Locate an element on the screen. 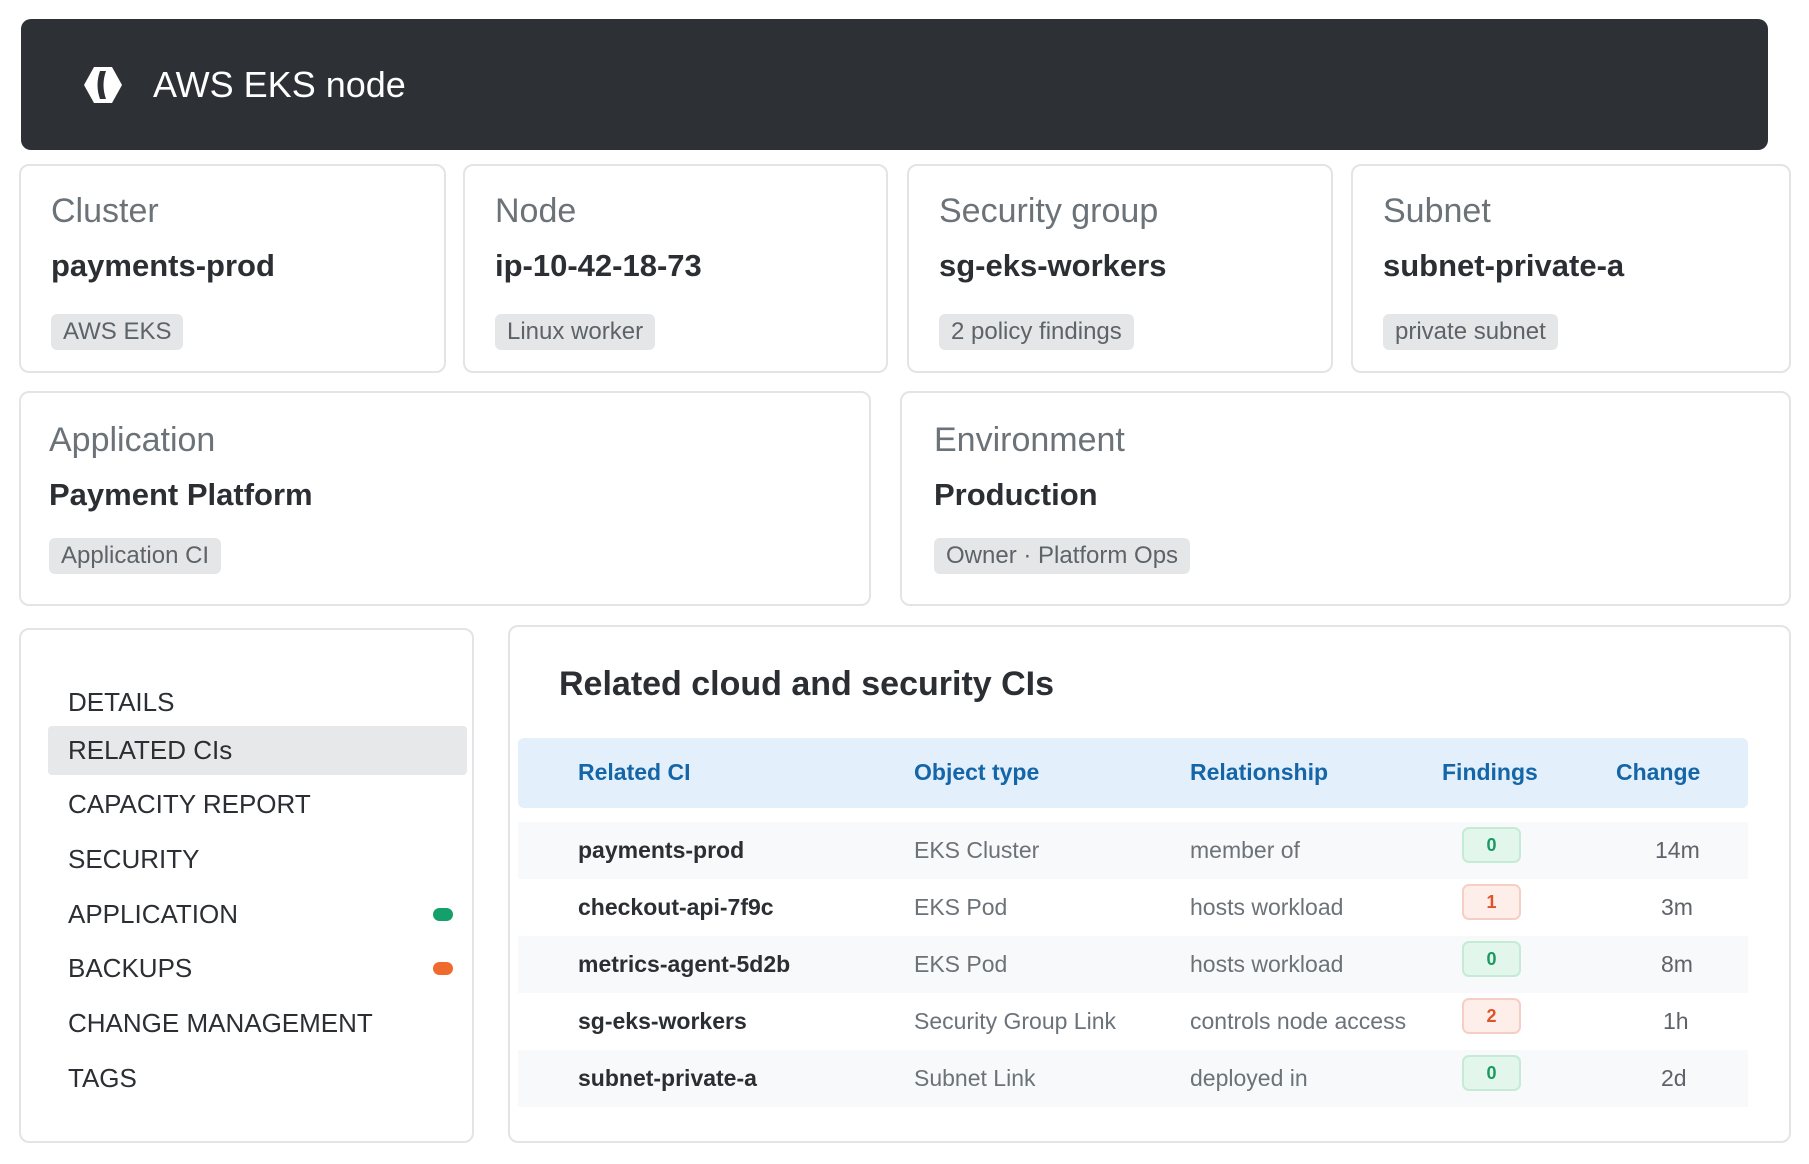  cell-object-type: EKS Cluster is located at coordinates (977, 850).